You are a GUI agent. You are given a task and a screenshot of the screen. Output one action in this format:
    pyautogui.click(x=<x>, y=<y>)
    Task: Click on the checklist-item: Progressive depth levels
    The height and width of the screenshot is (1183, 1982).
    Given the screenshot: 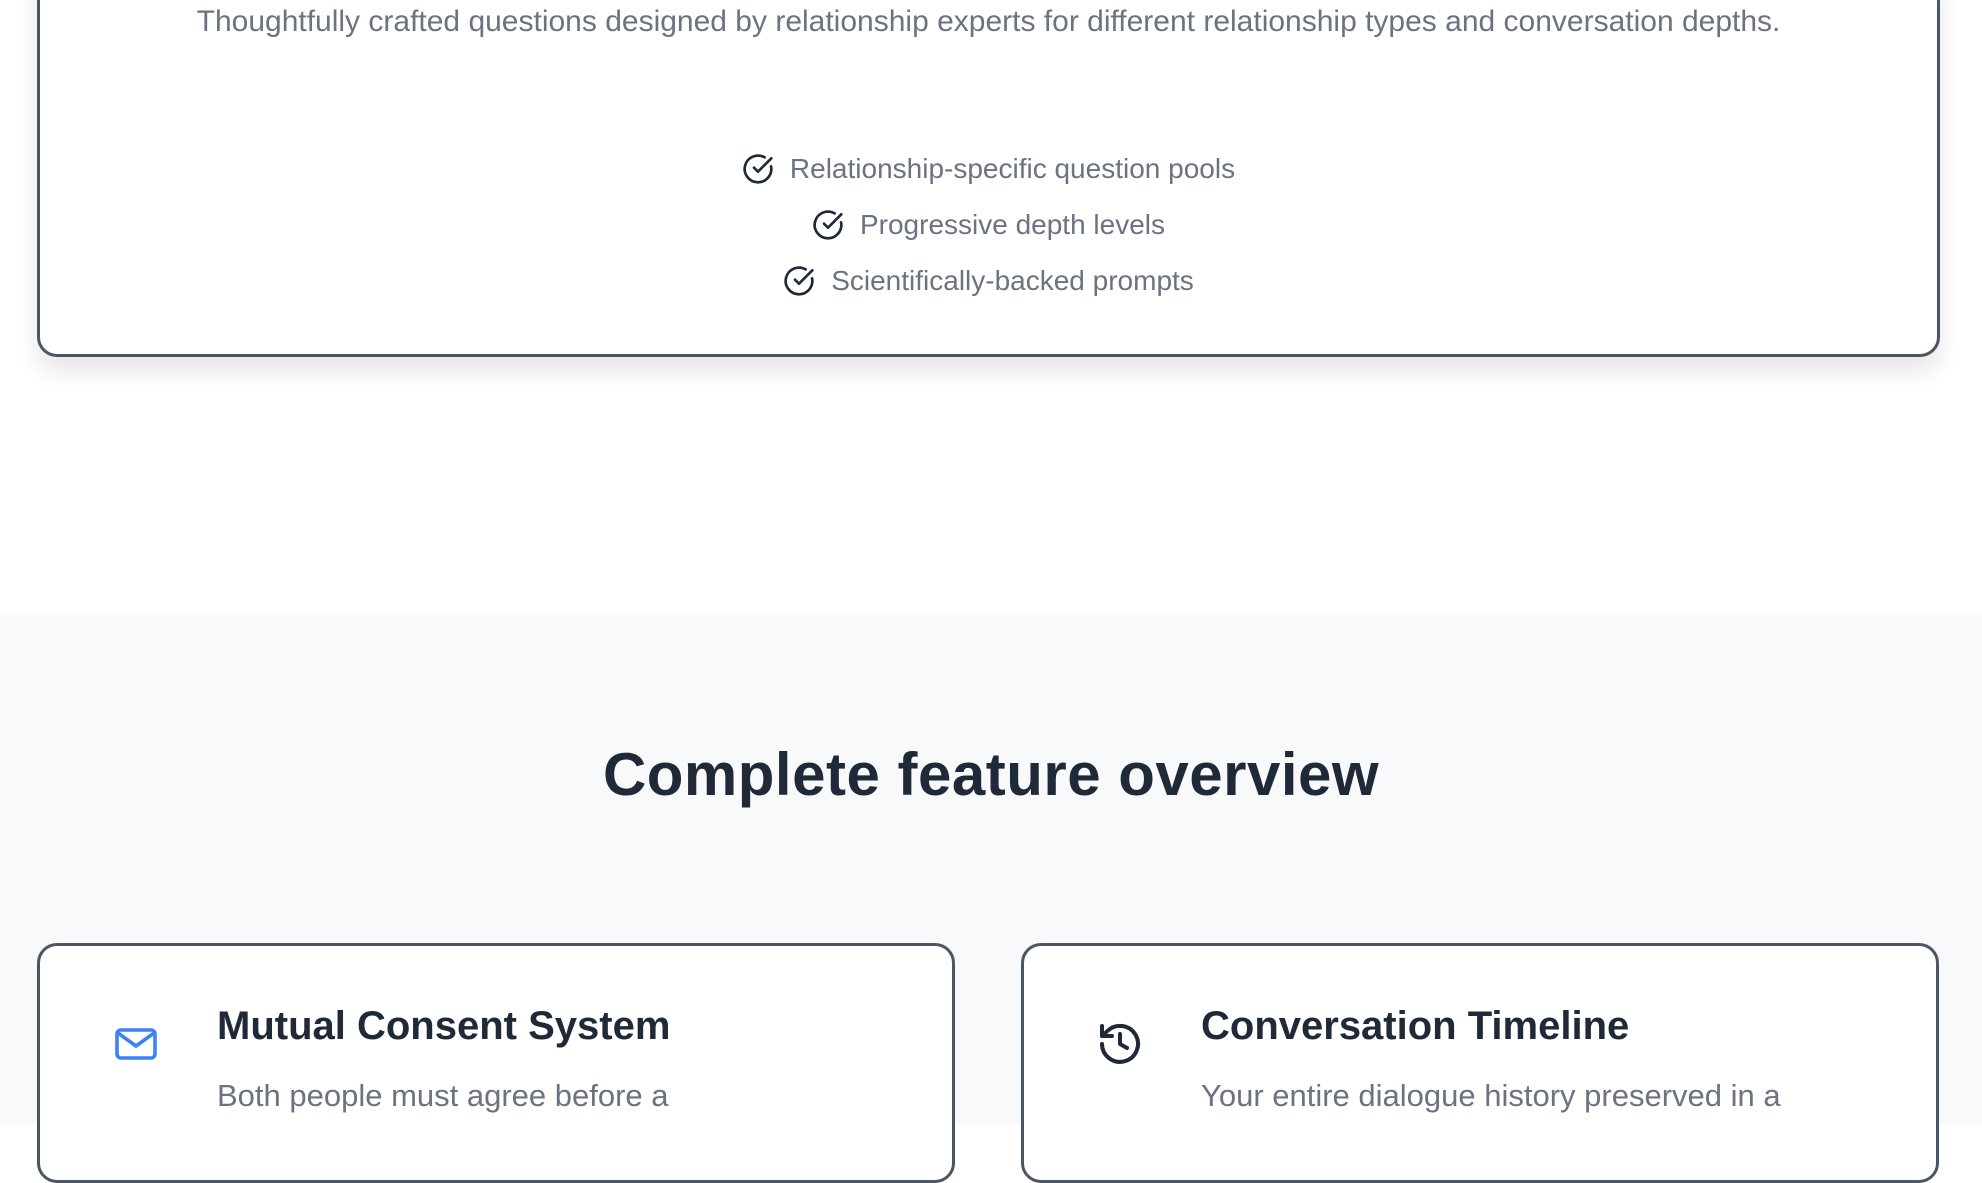 What is the action you would take?
    pyautogui.click(x=988, y=225)
    